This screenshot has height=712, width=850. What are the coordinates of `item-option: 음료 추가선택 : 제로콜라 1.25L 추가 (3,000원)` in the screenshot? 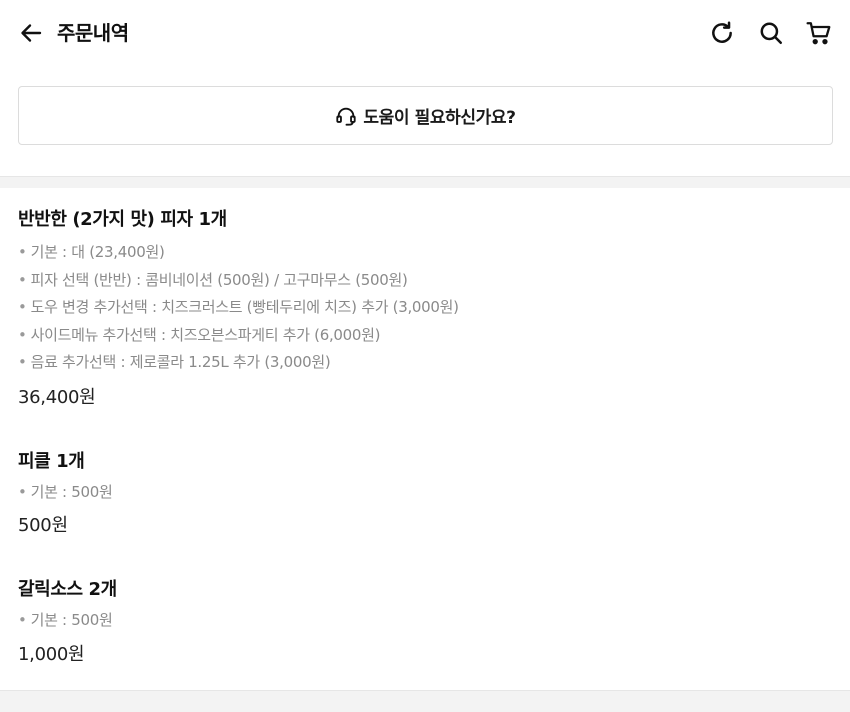 It's located at (425, 363).